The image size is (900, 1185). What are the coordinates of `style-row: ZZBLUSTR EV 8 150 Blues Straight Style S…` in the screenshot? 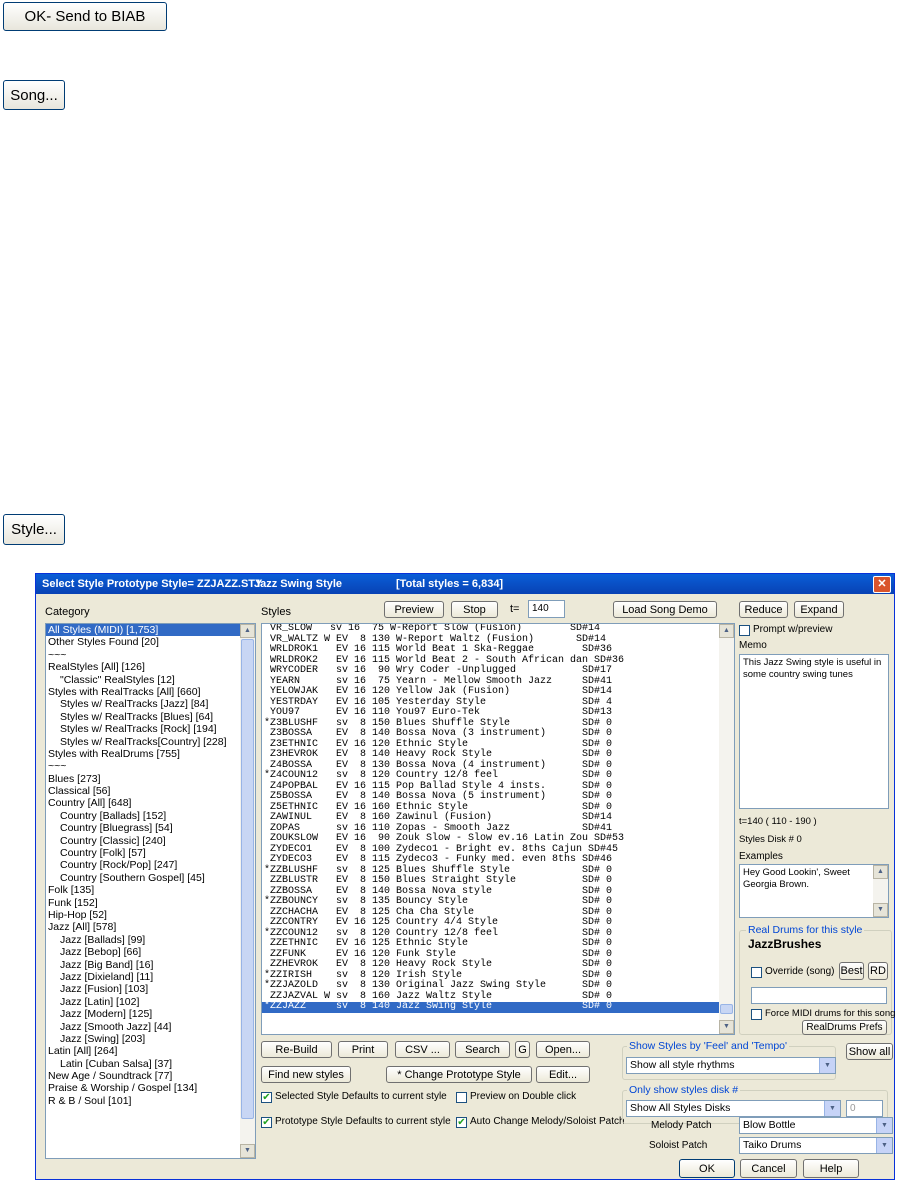 It's located at (498, 881).